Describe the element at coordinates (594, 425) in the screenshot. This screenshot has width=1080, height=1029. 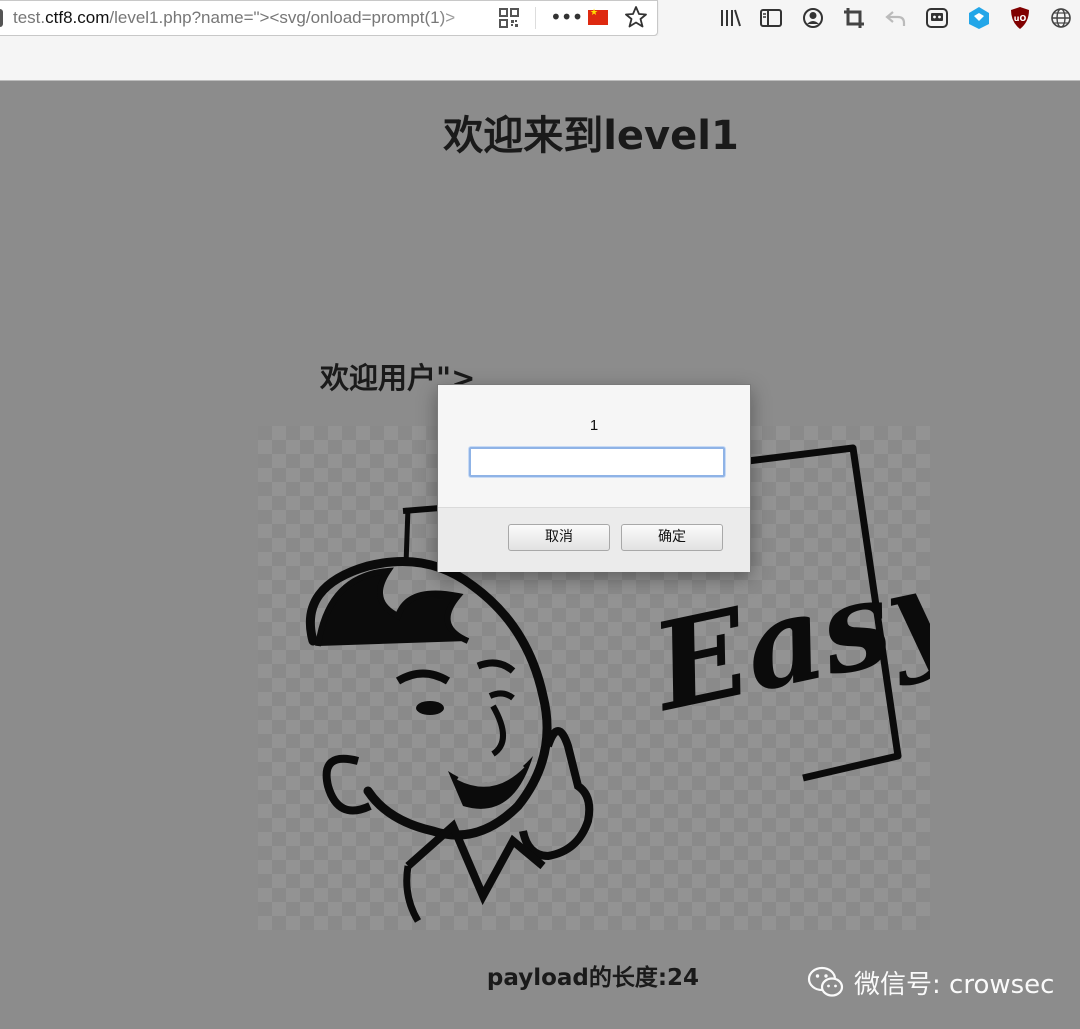
I see `prompt-message: 1` at that location.